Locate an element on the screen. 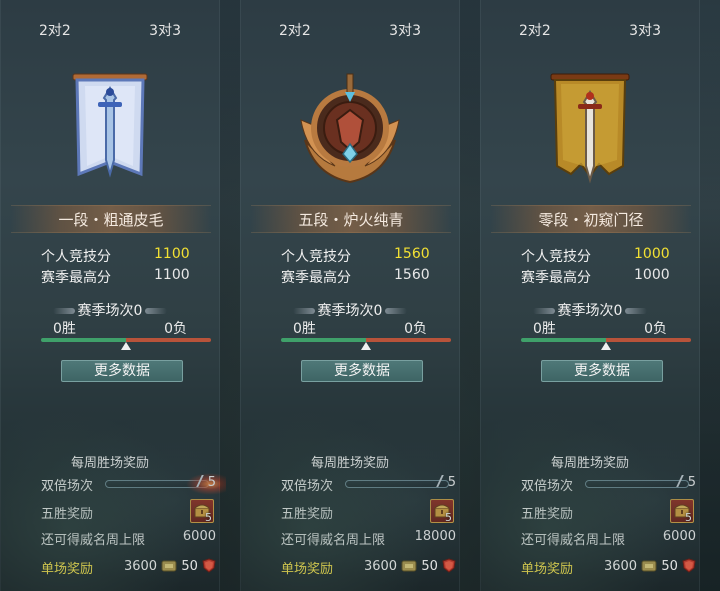  prestige-cap-row: 还可得威名周上限 6000 is located at coordinates (608, 539).